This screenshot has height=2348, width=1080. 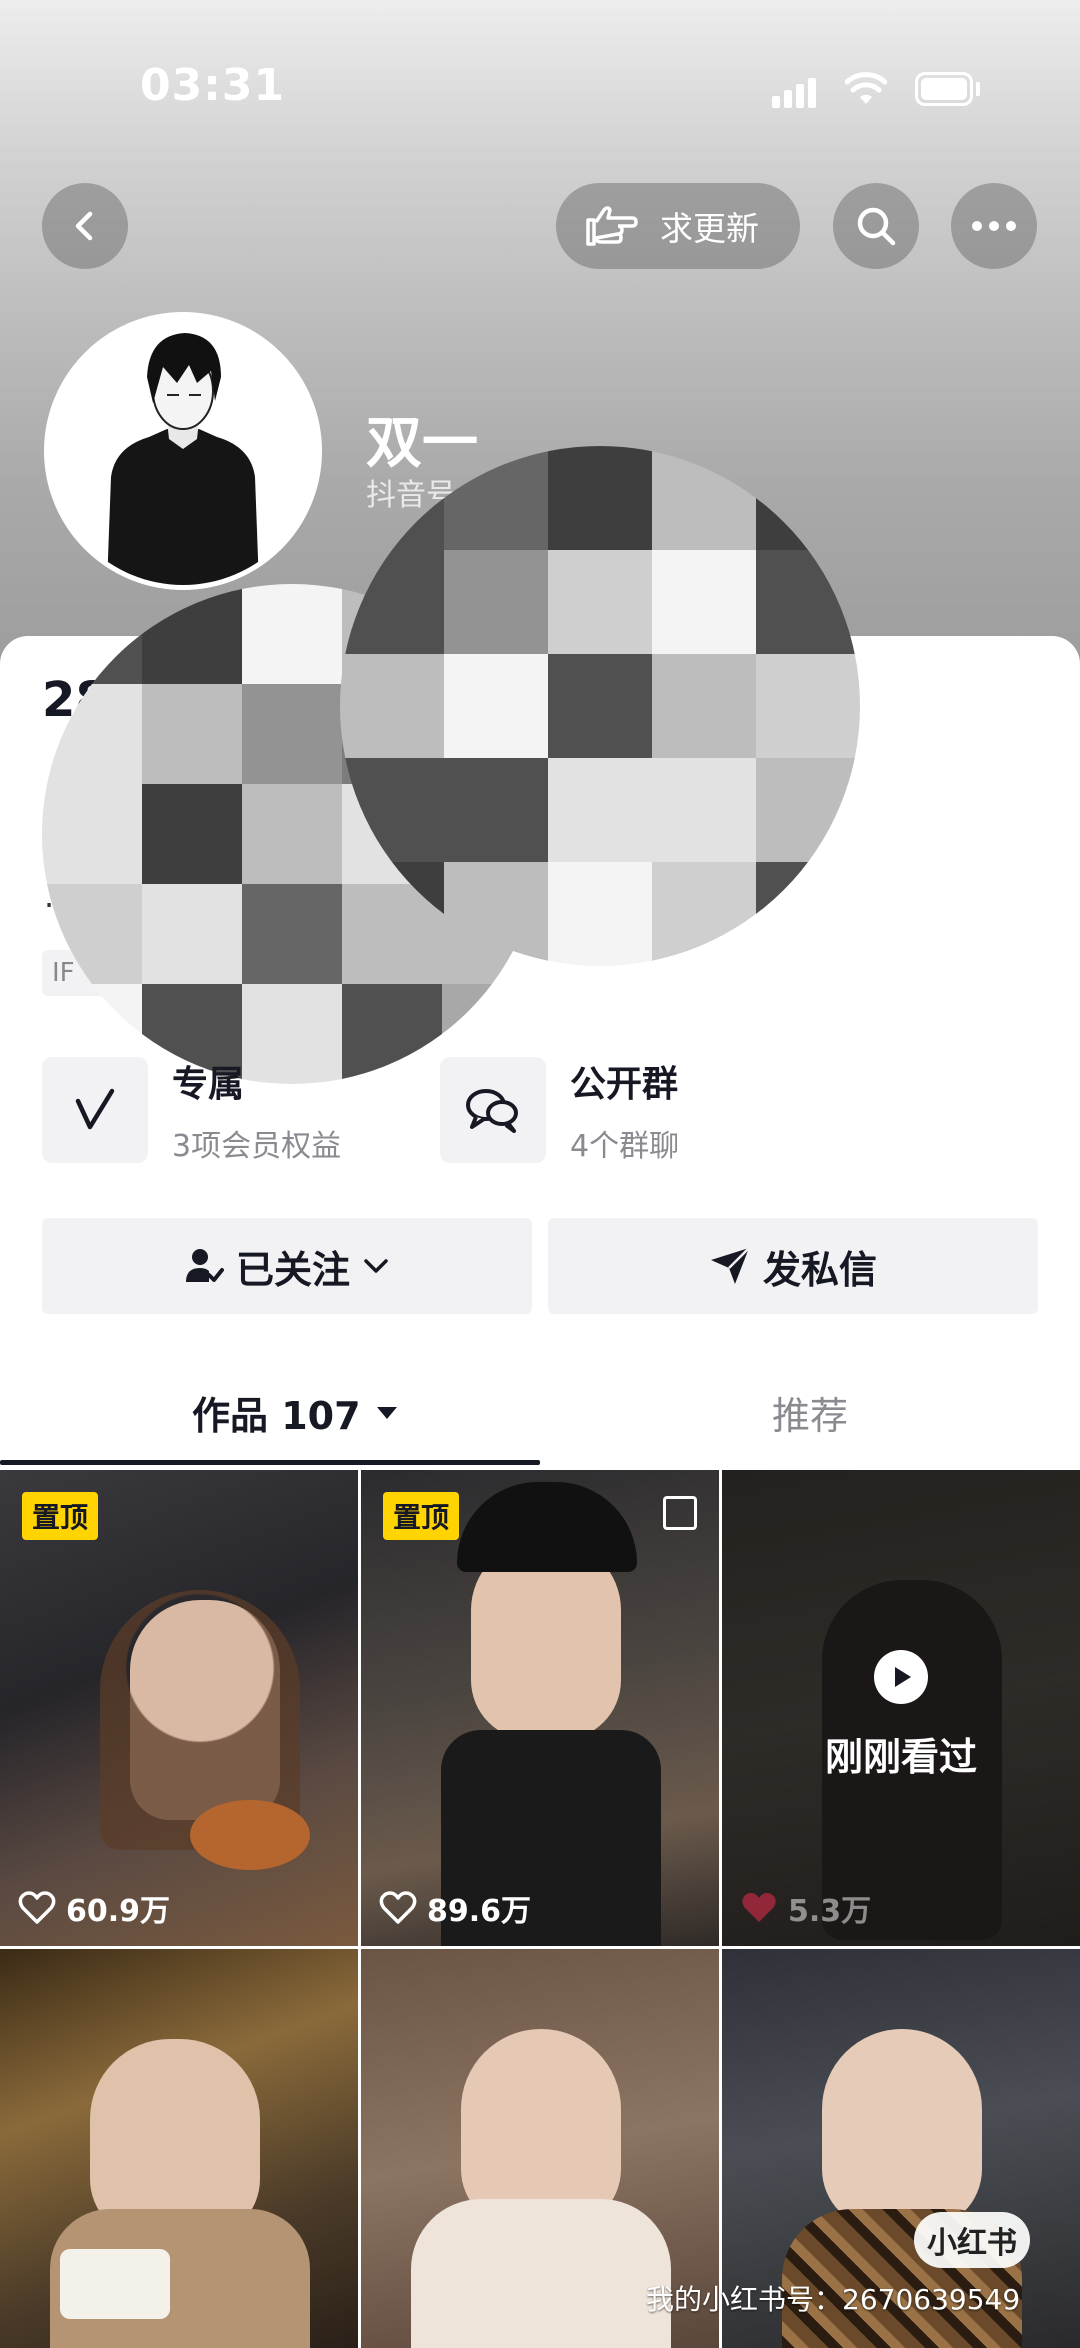 I want to click on thumbnail-cap, so click(x=547, y=1527).